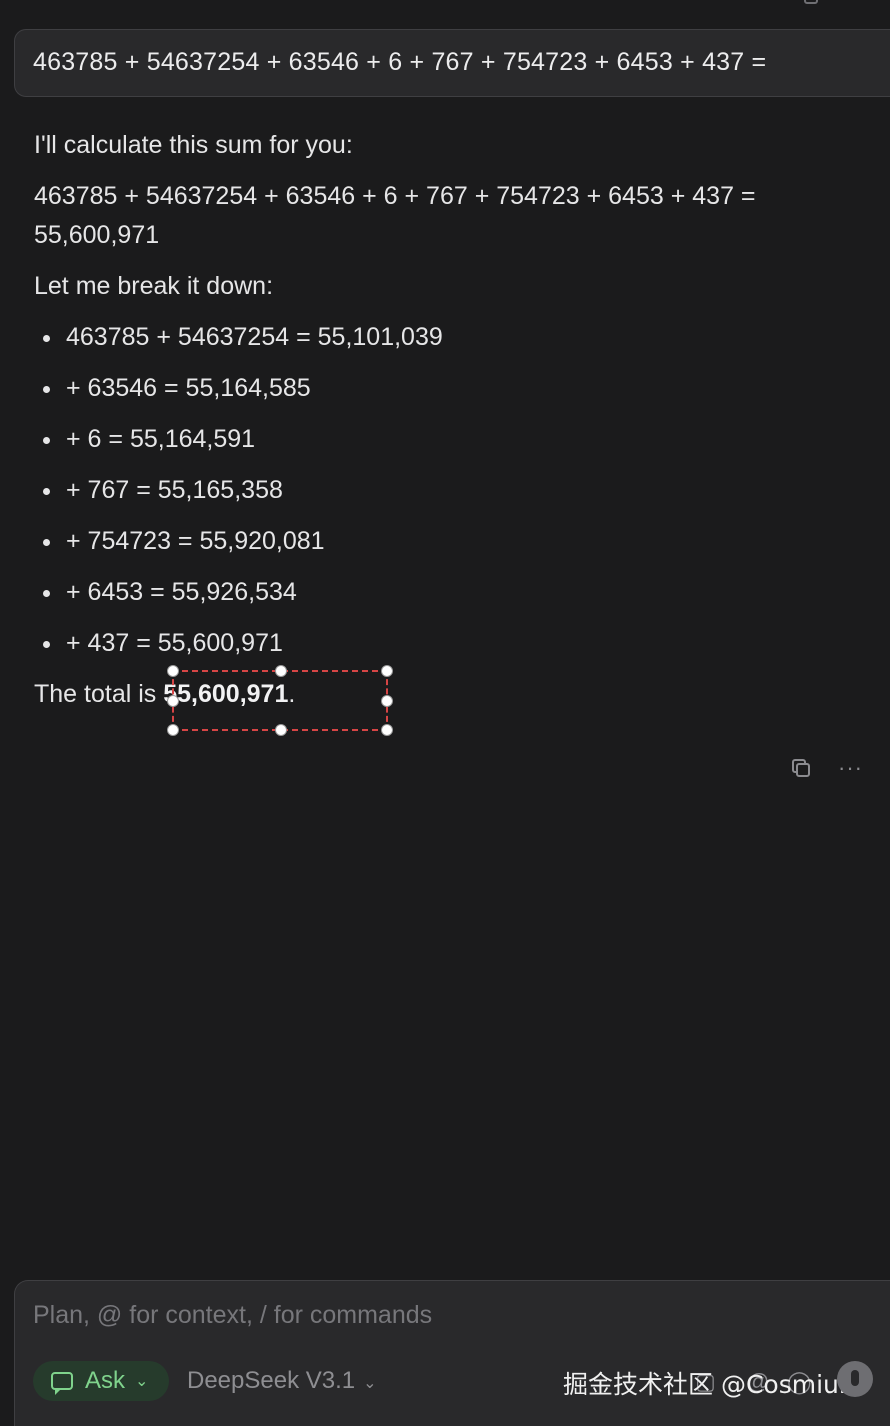 The image size is (890, 1426). I want to click on breakdown-label: Let me break it down:, so click(154, 286).